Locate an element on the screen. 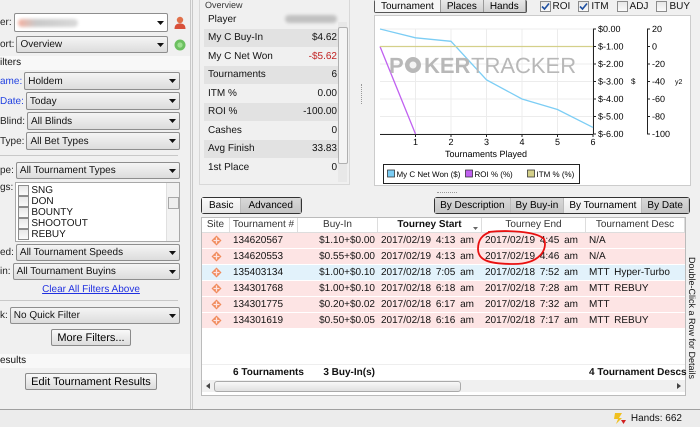 The image size is (700, 427). total-label: 3 Buy-In(s) is located at coordinates (349, 372).